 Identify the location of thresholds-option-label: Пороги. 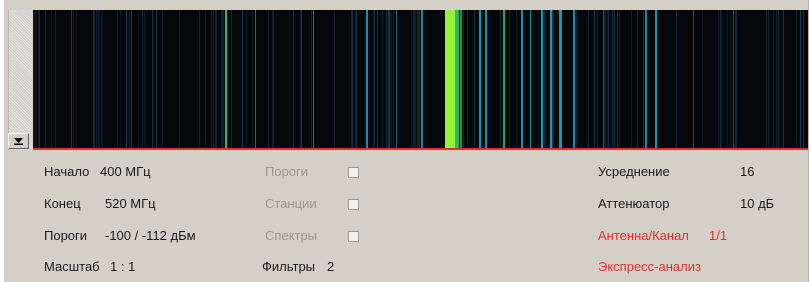
(287, 171).